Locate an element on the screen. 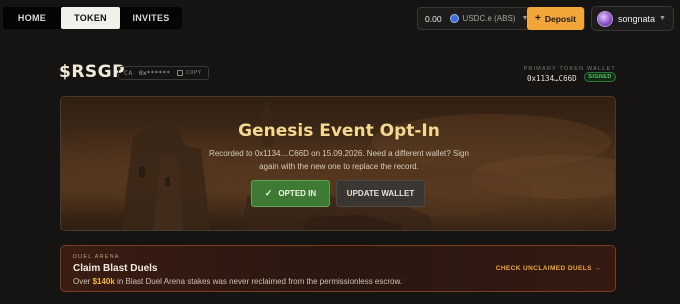 The width and height of the screenshot is (680, 304). chevron-down-icon: ▼ is located at coordinates (662, 18).